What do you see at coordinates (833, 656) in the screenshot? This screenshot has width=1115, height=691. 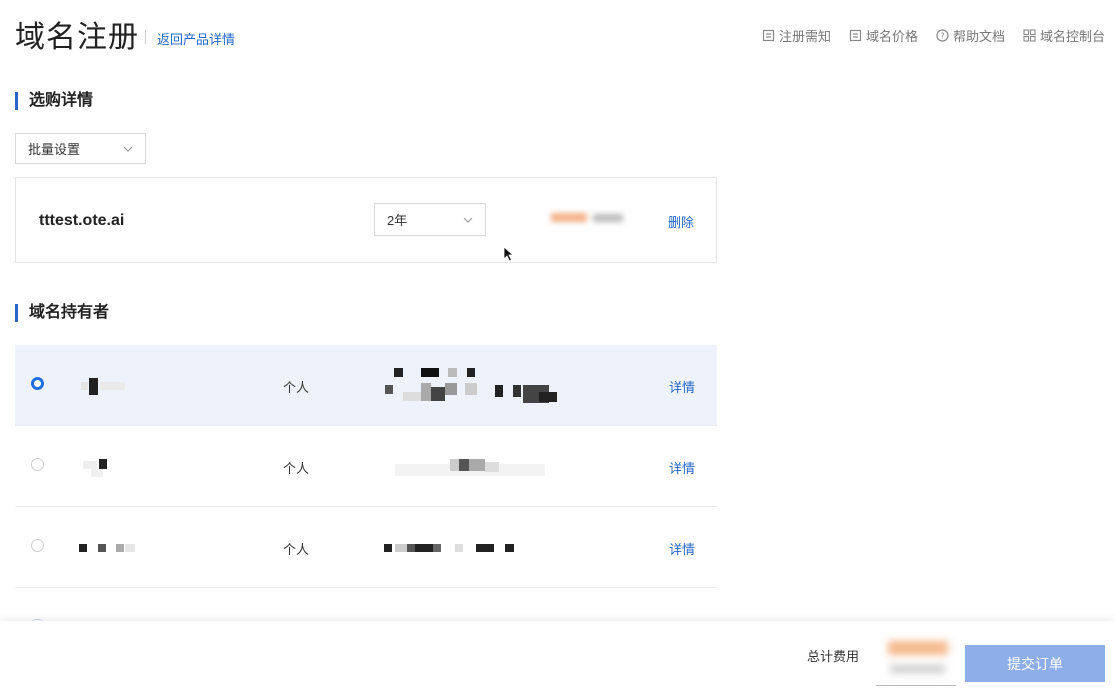 I see `total-cost-label: 总计费用` at bounding box center [833, 656].